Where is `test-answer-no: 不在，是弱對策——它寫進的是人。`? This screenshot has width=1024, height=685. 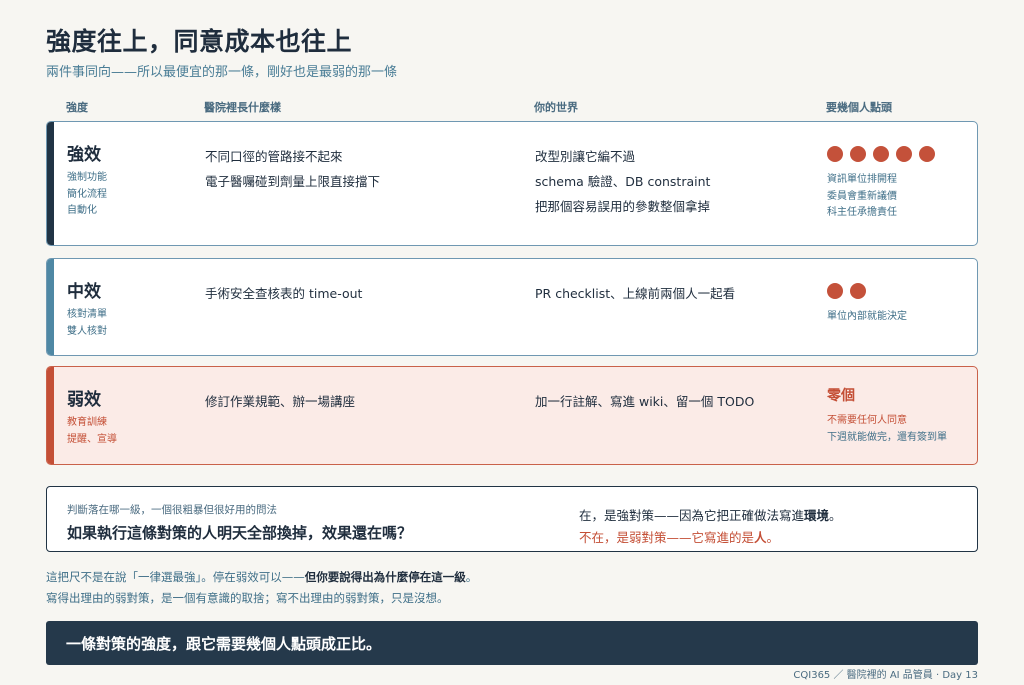 test-answer-no: 不在，是弱對策——它寫進的是人。 is located at coordinates (679, 537).